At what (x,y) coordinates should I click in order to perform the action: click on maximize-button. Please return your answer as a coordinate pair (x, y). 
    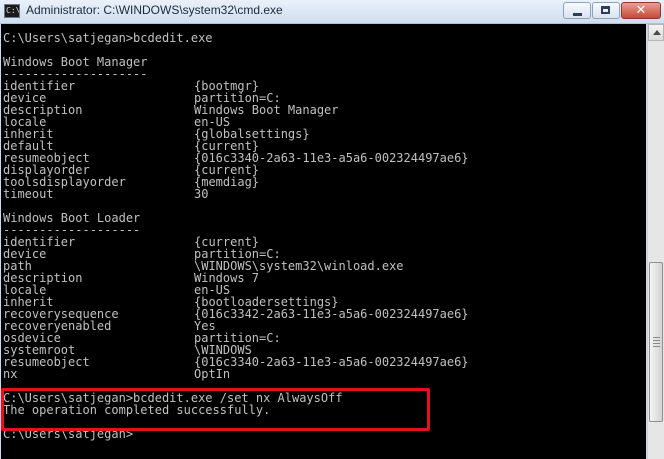
    Looking at the image, I should click on (606, 10).